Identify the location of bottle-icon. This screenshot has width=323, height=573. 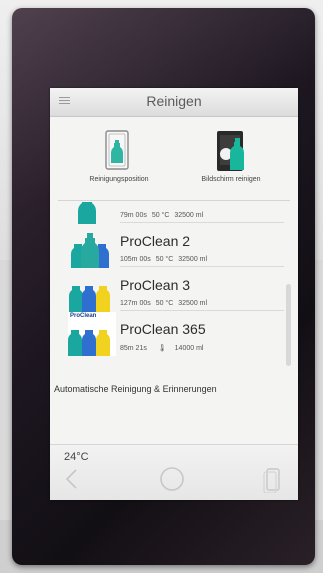
(87, 213).